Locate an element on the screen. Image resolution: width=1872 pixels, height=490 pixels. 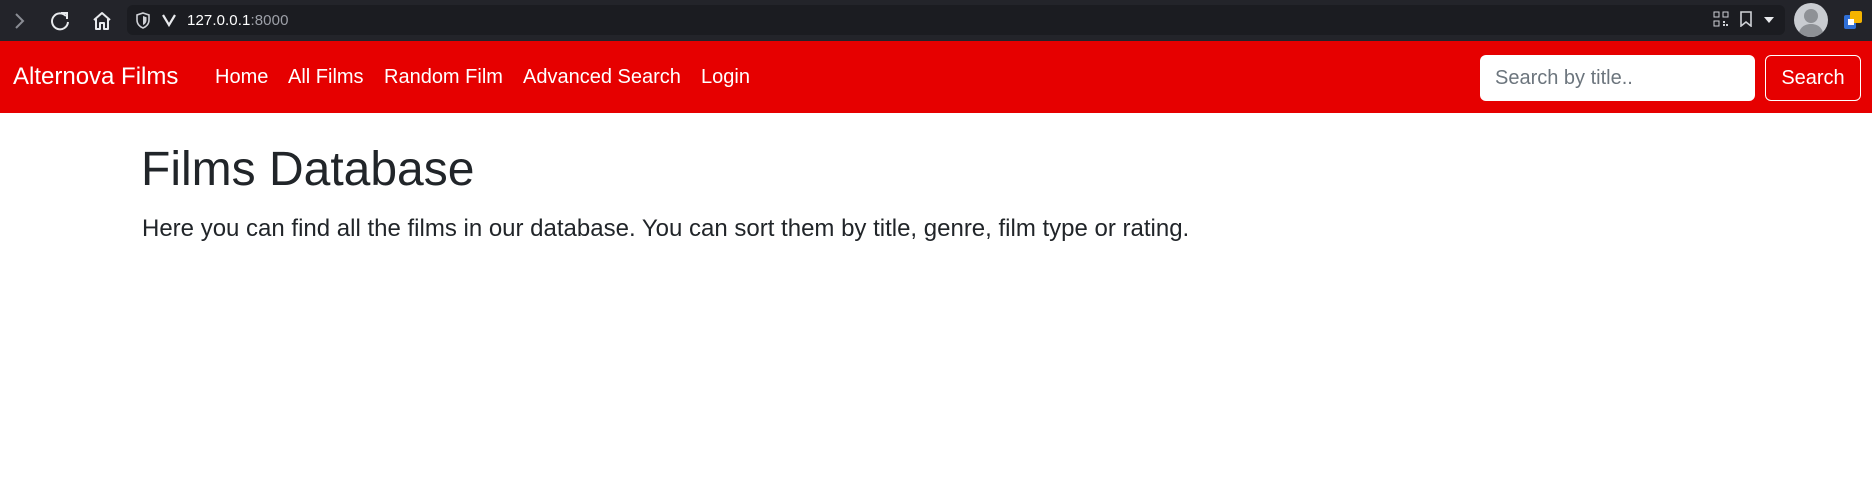
nav-link-all-films: All Films is located at coordinates (326, 77).